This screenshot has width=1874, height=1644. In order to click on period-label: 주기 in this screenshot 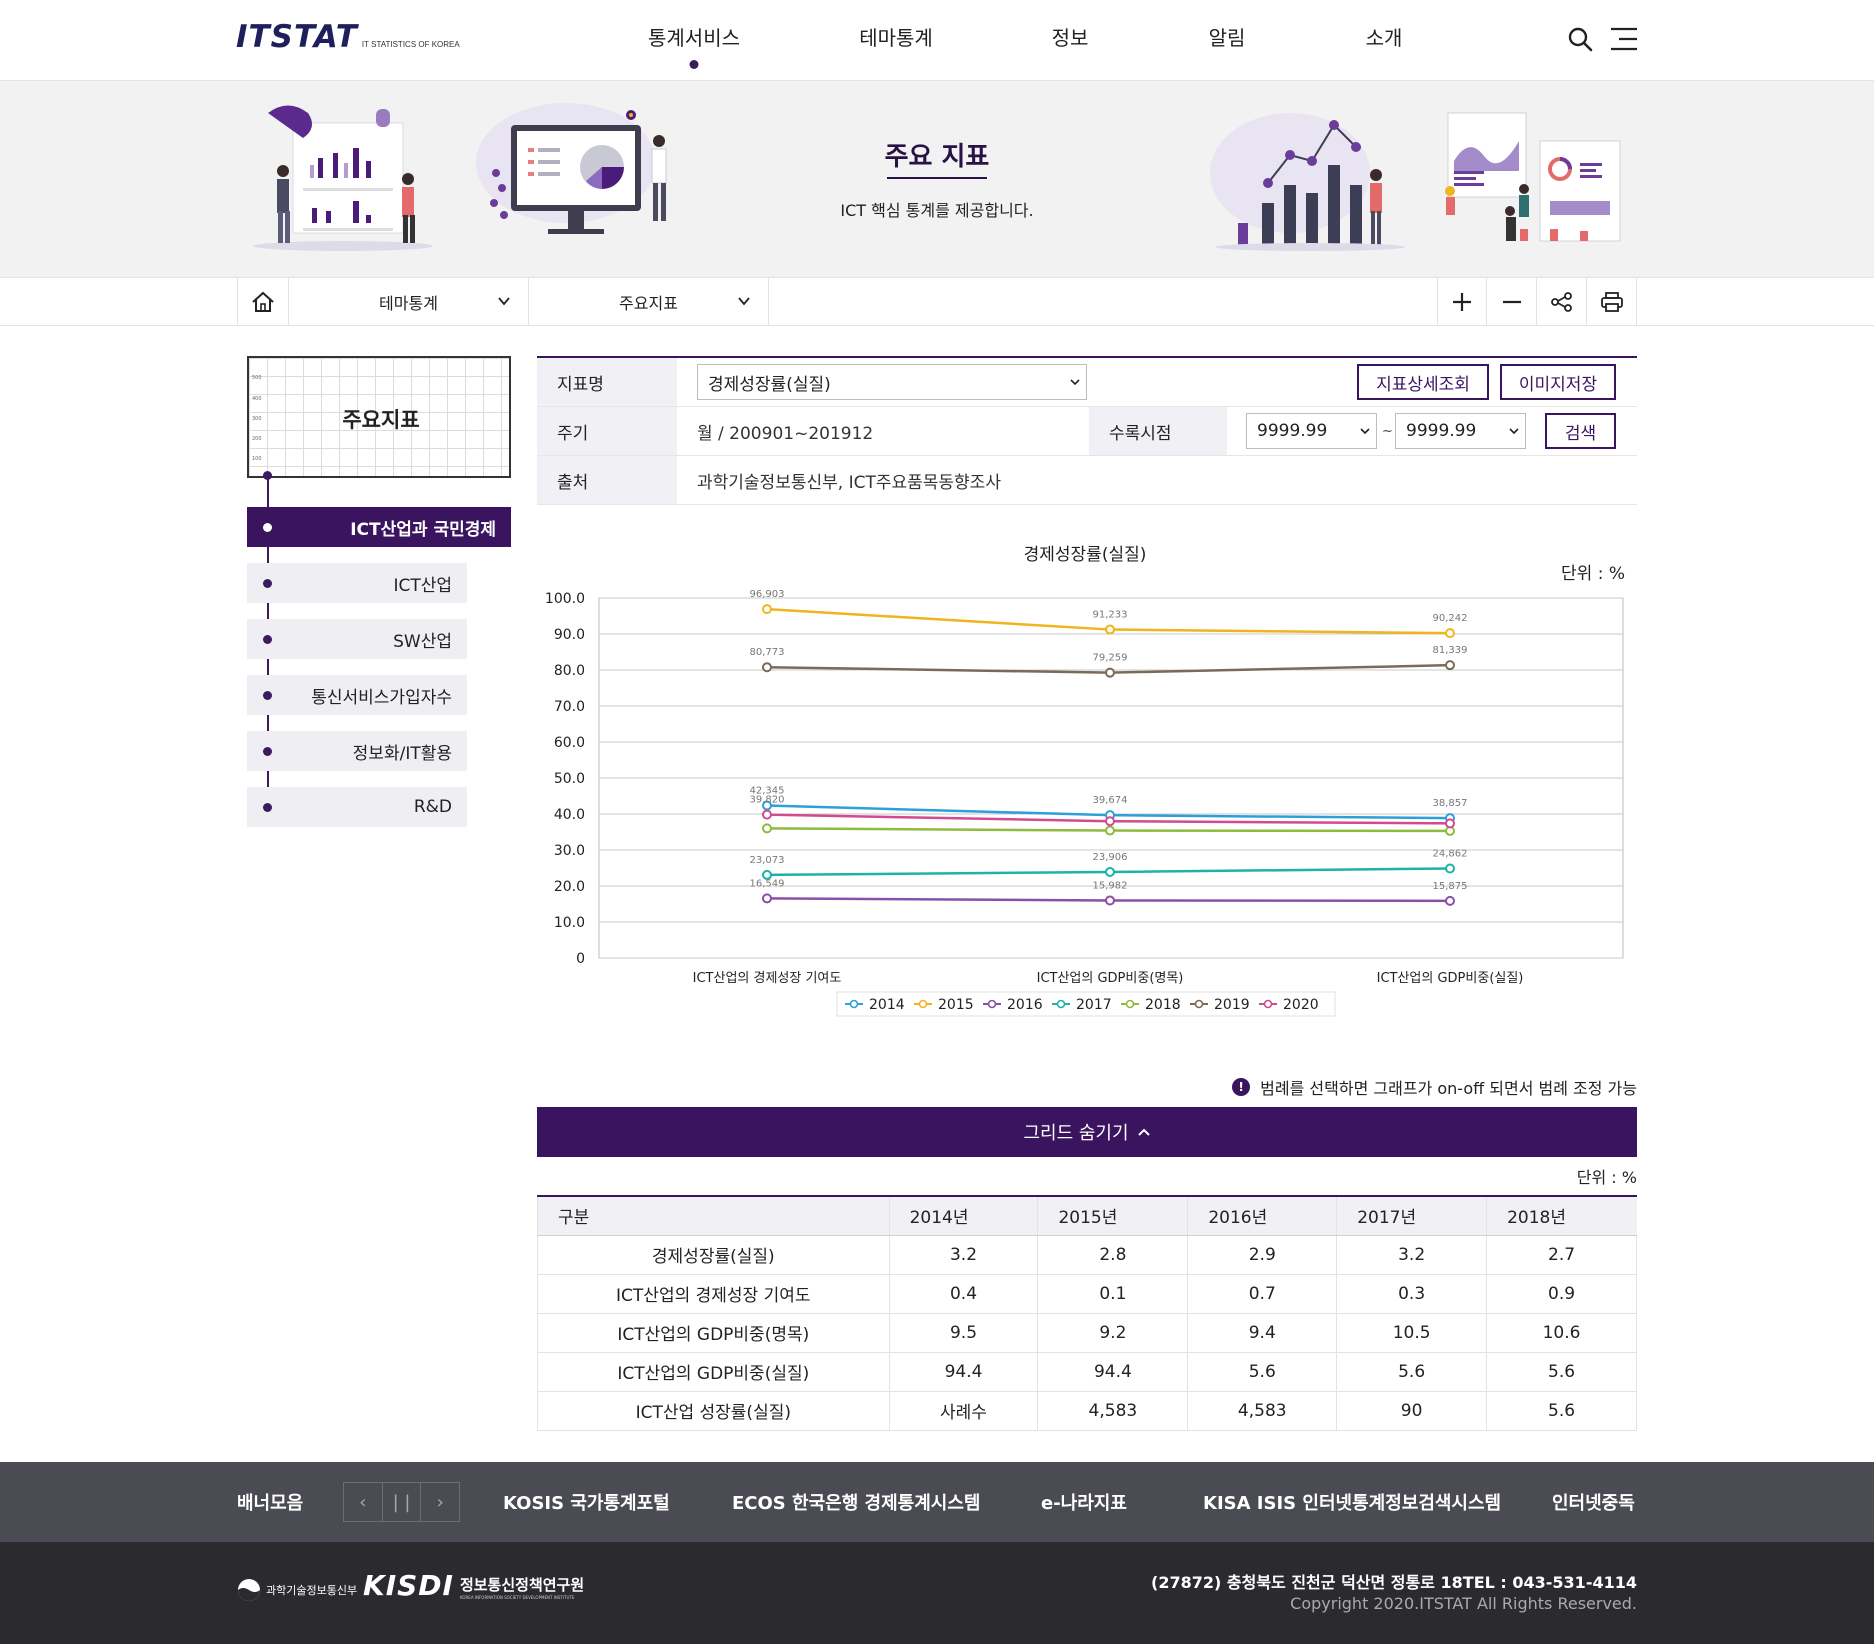, I will do `click(607, 431)`.